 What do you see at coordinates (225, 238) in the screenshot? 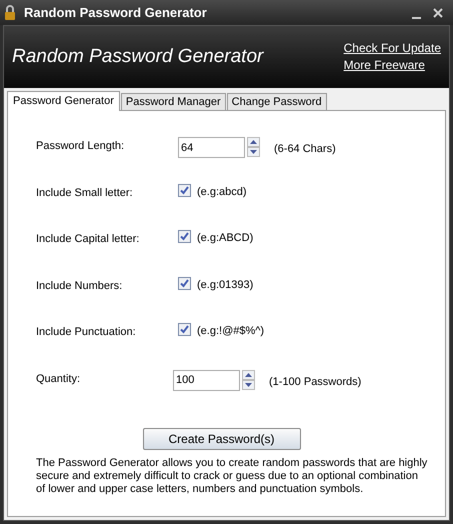
I see `hint-text: (e.g:ABCD)` at bounding box center [225, 238].